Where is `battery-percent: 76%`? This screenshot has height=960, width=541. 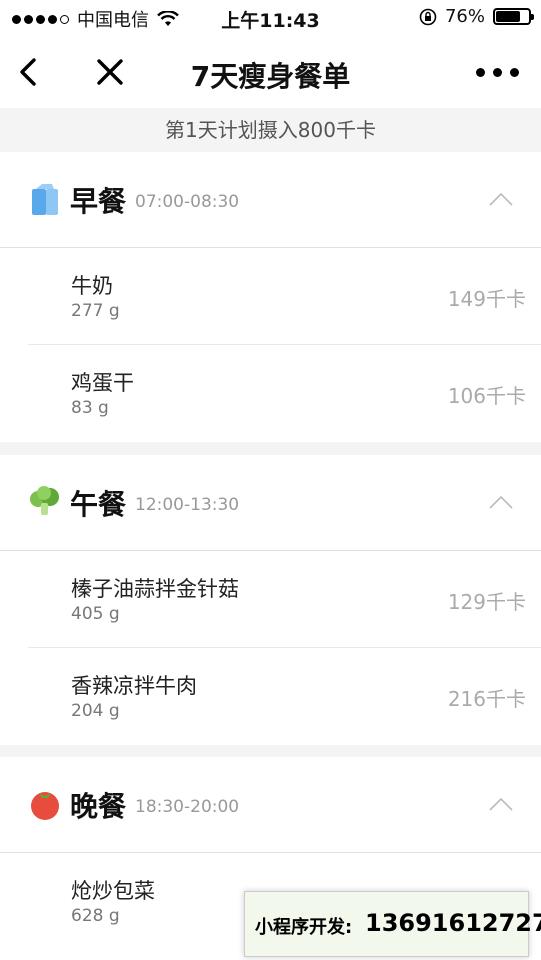
battery-percent: 76% is located at coordinates (464, 16).